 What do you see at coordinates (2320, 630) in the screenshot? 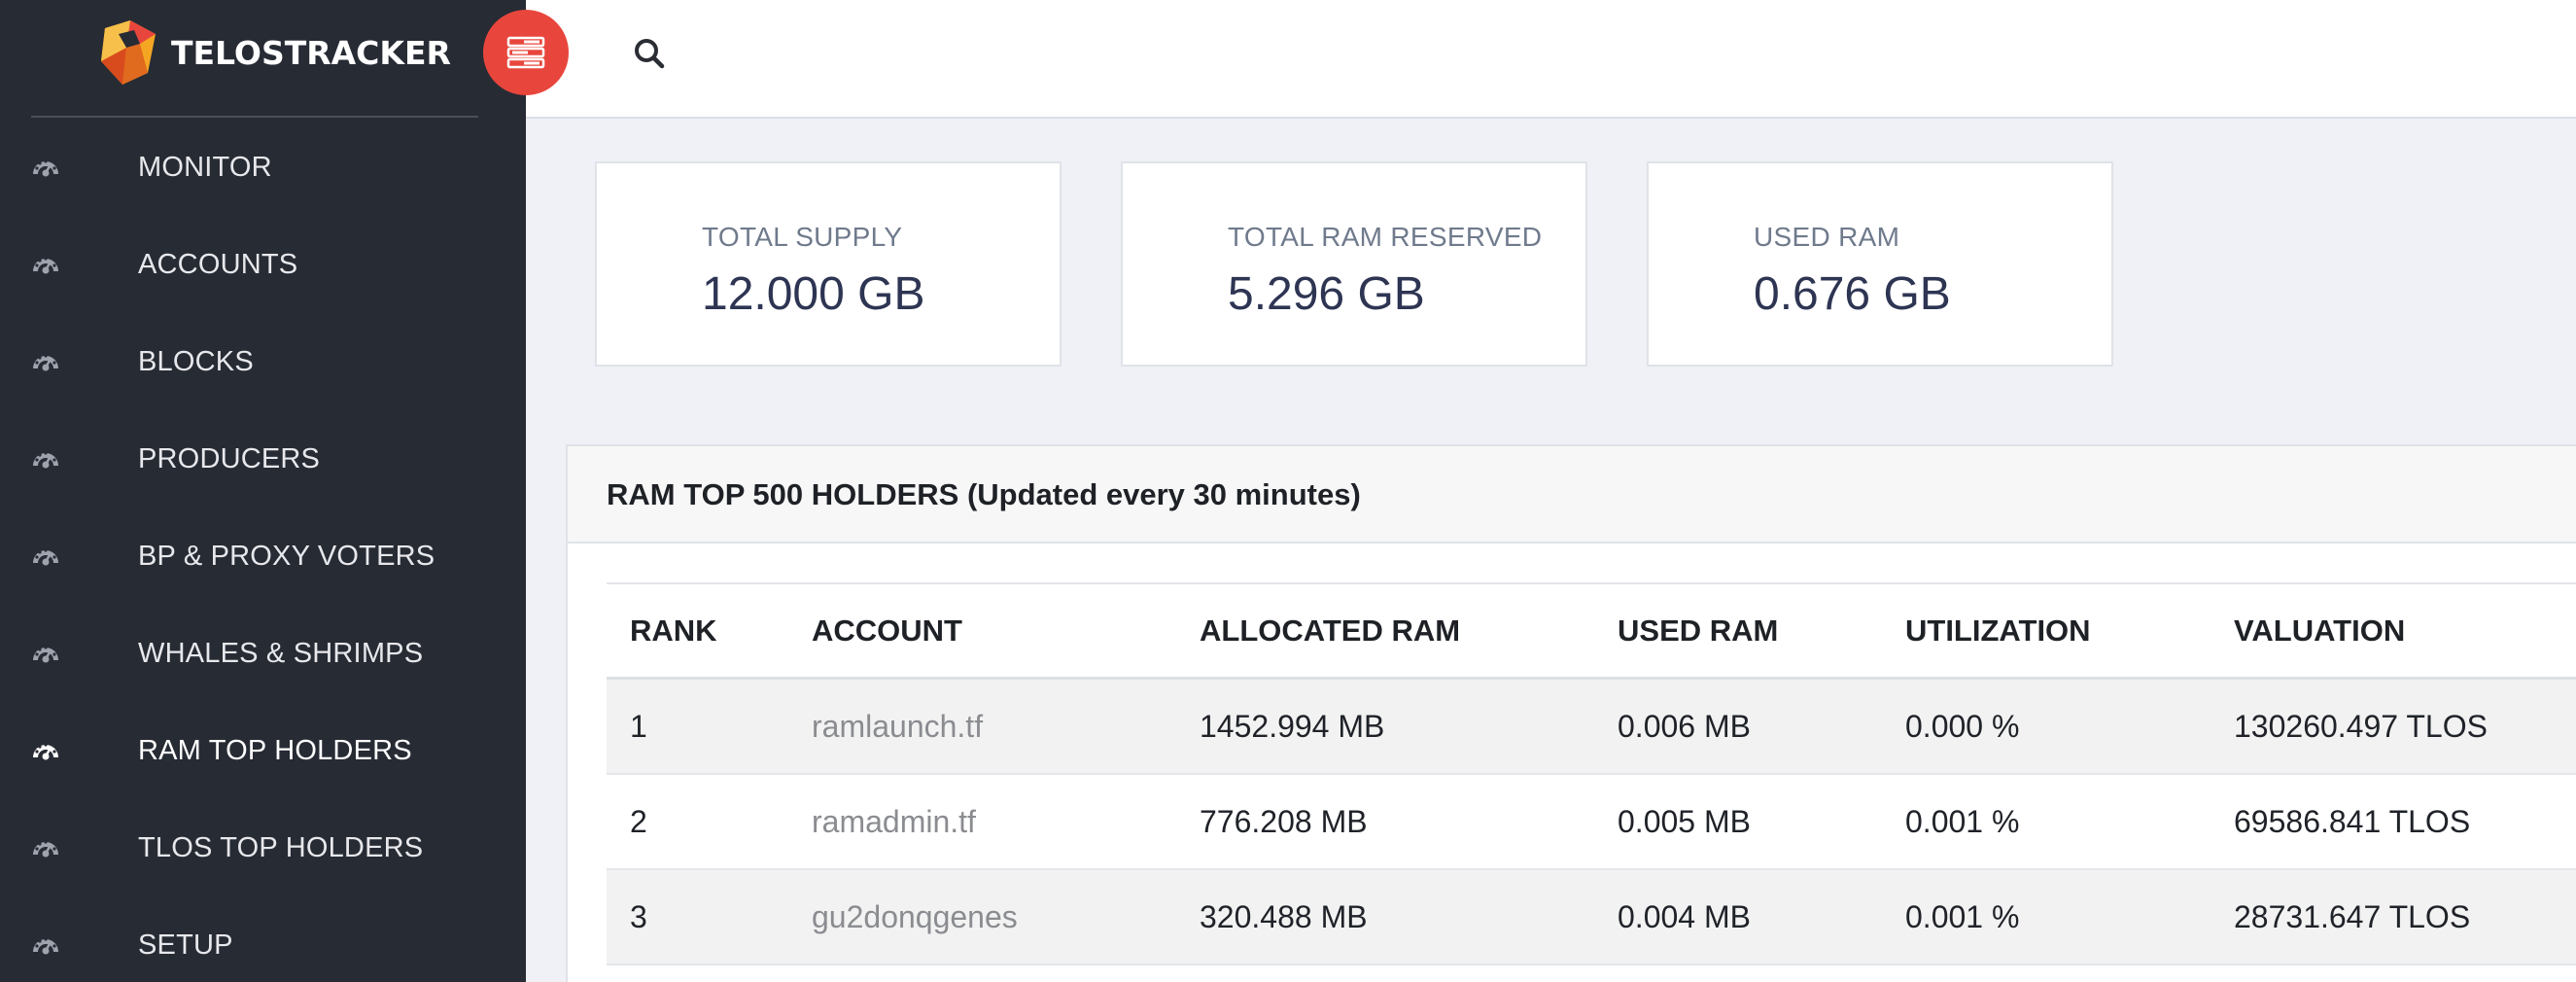
I see `column-header-valuation: VALUATION` at bounding box center [2320, 630].